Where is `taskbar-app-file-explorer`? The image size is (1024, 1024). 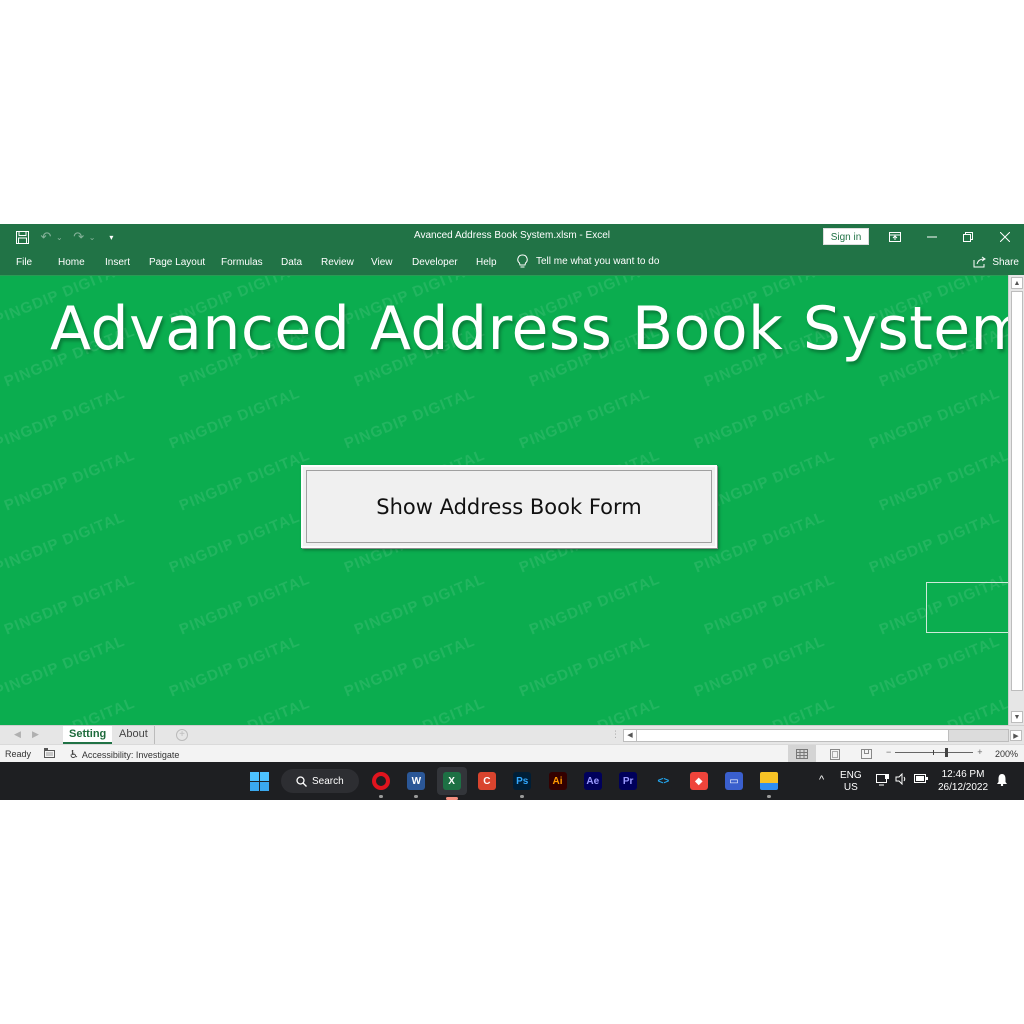 taskbar-app-file-explorer is located at coordinates (769, 783).